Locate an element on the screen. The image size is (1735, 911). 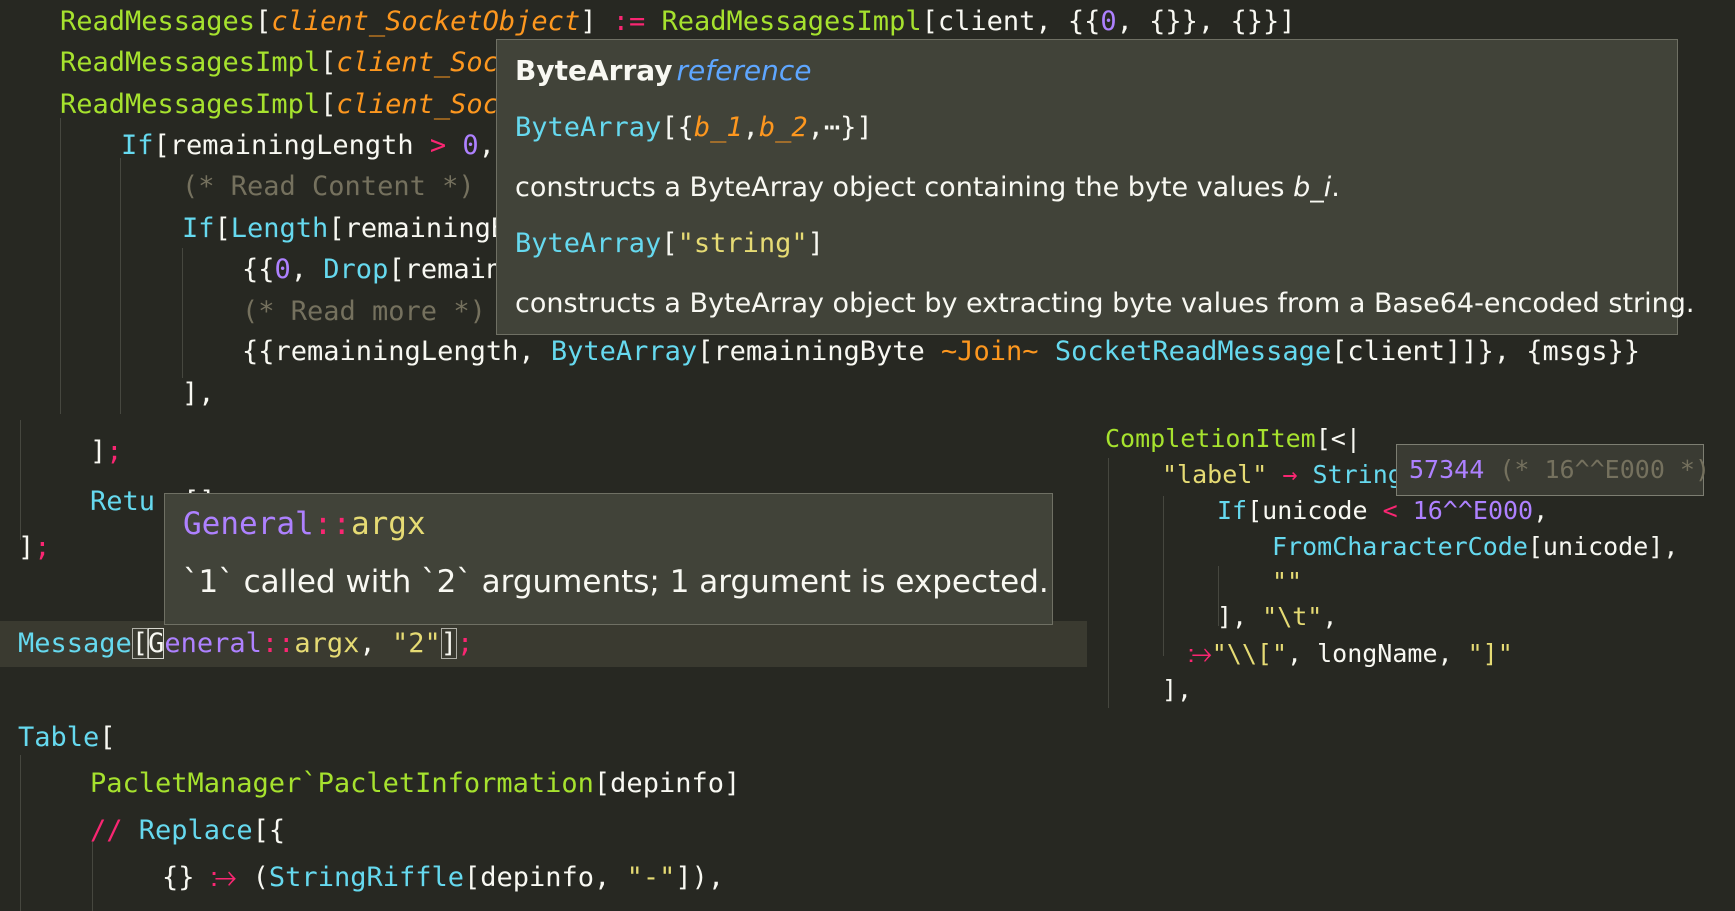
code-line-10: ], is located at coordinates (198, 394).